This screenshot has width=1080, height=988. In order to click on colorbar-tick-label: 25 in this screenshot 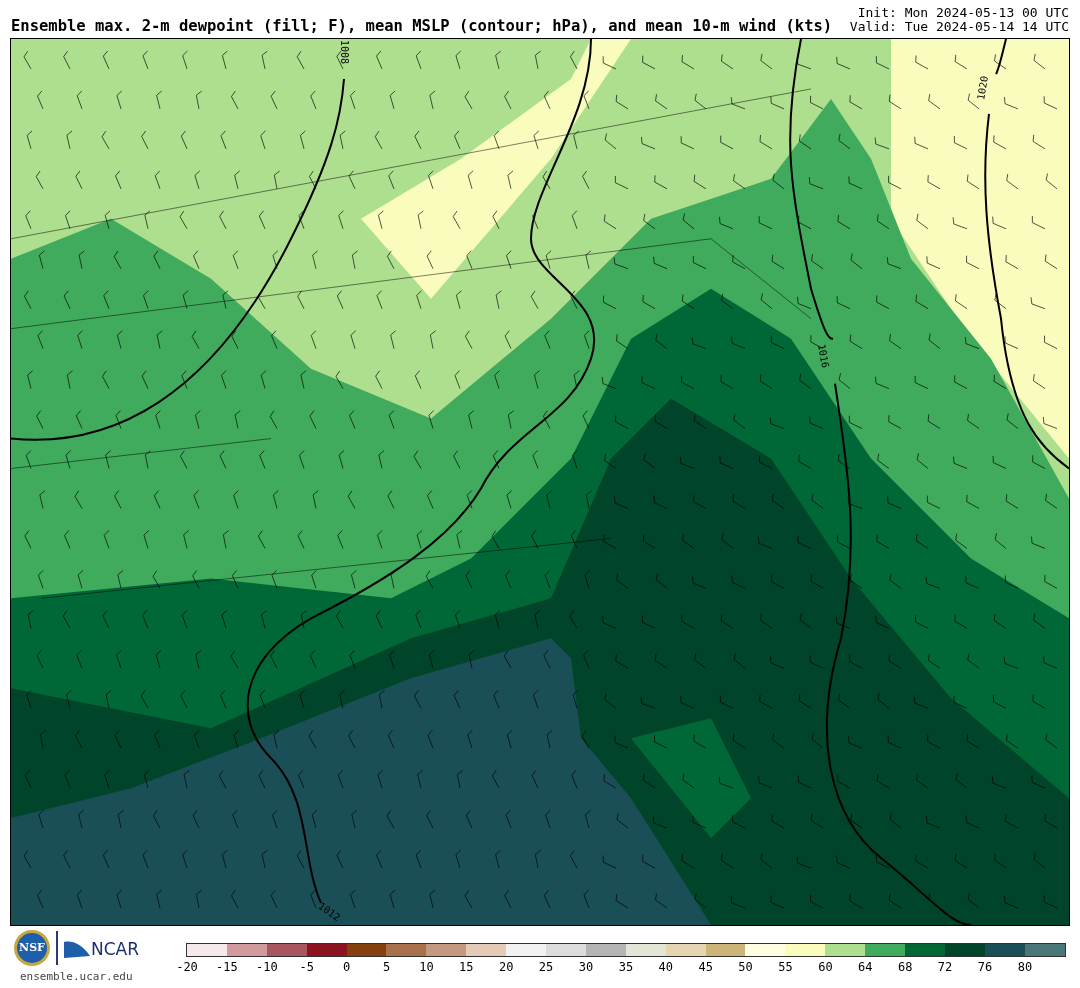, I will do `click(546, 967)`.